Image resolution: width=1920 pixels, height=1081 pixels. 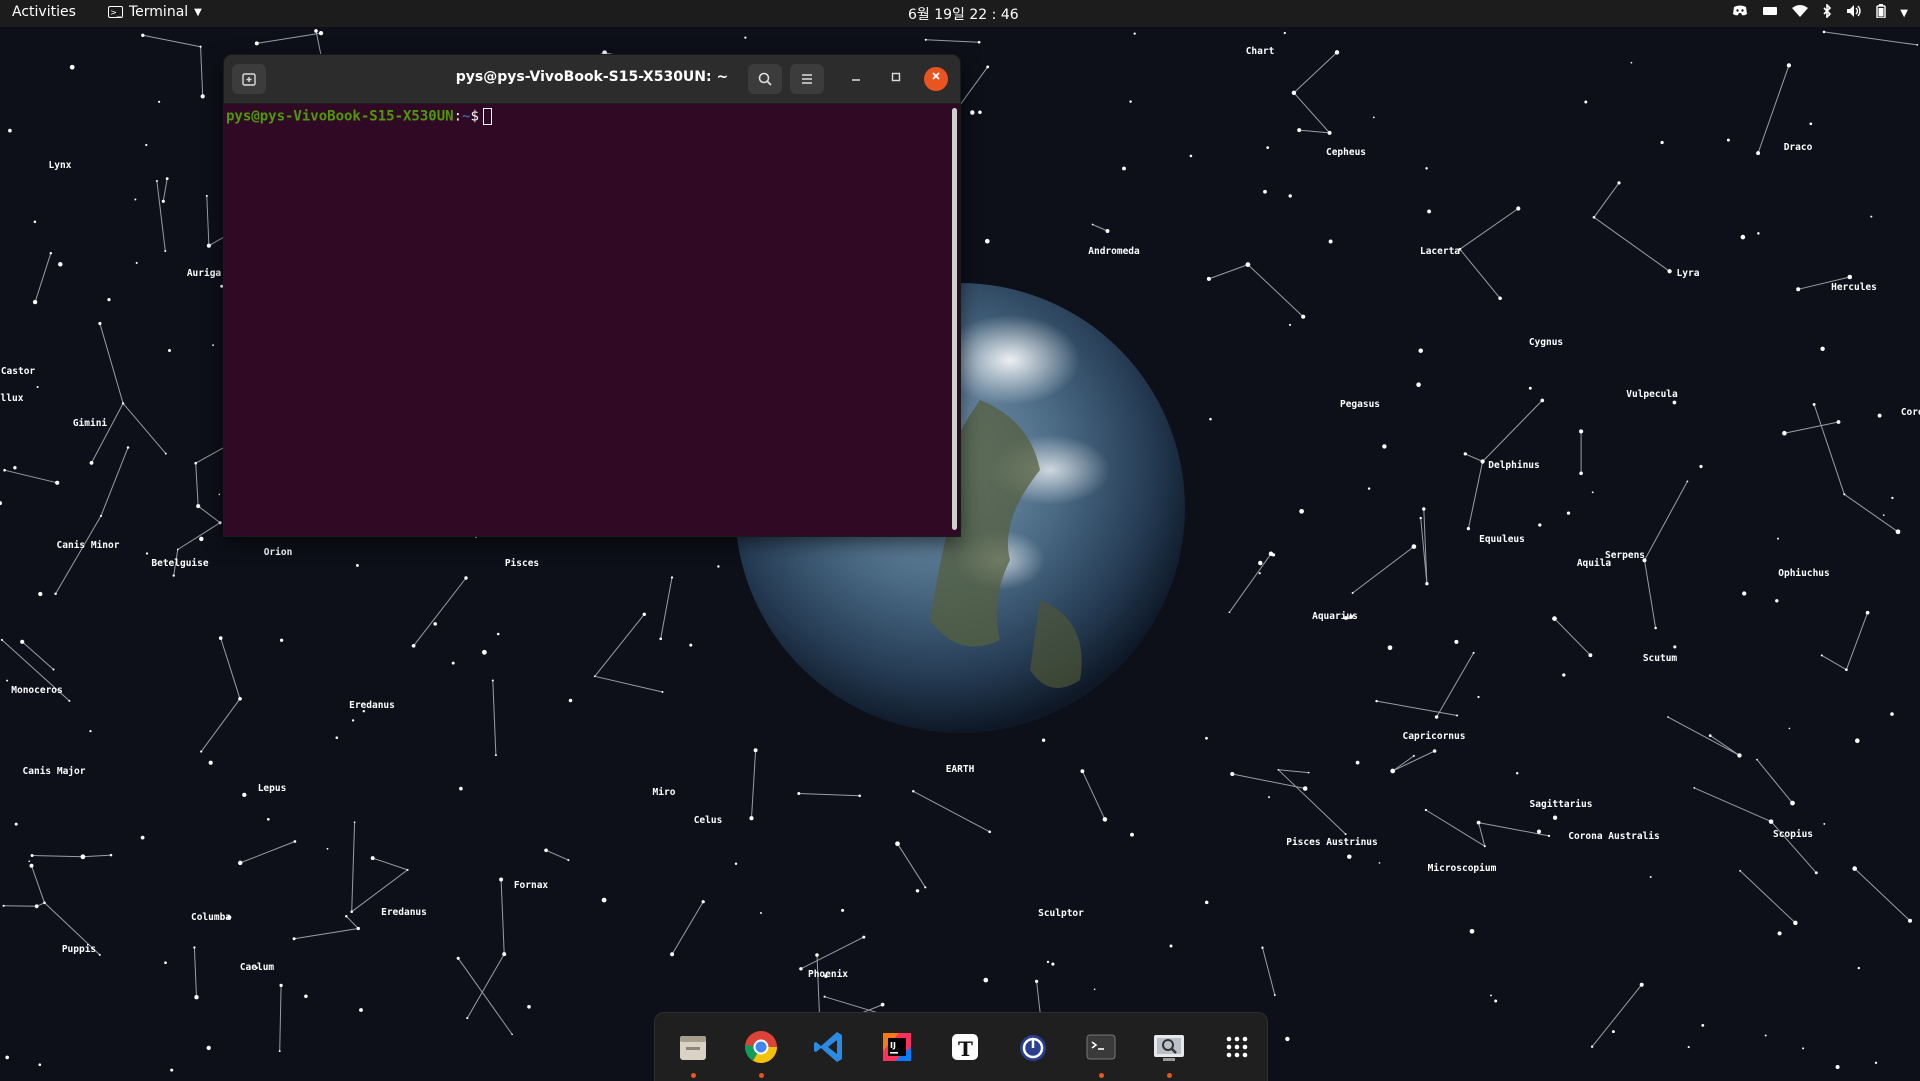 What do you see at coordinates (1101, 1047) in the screenshot?
I see `dock-terminal` at bounding box center [1101, 1047].